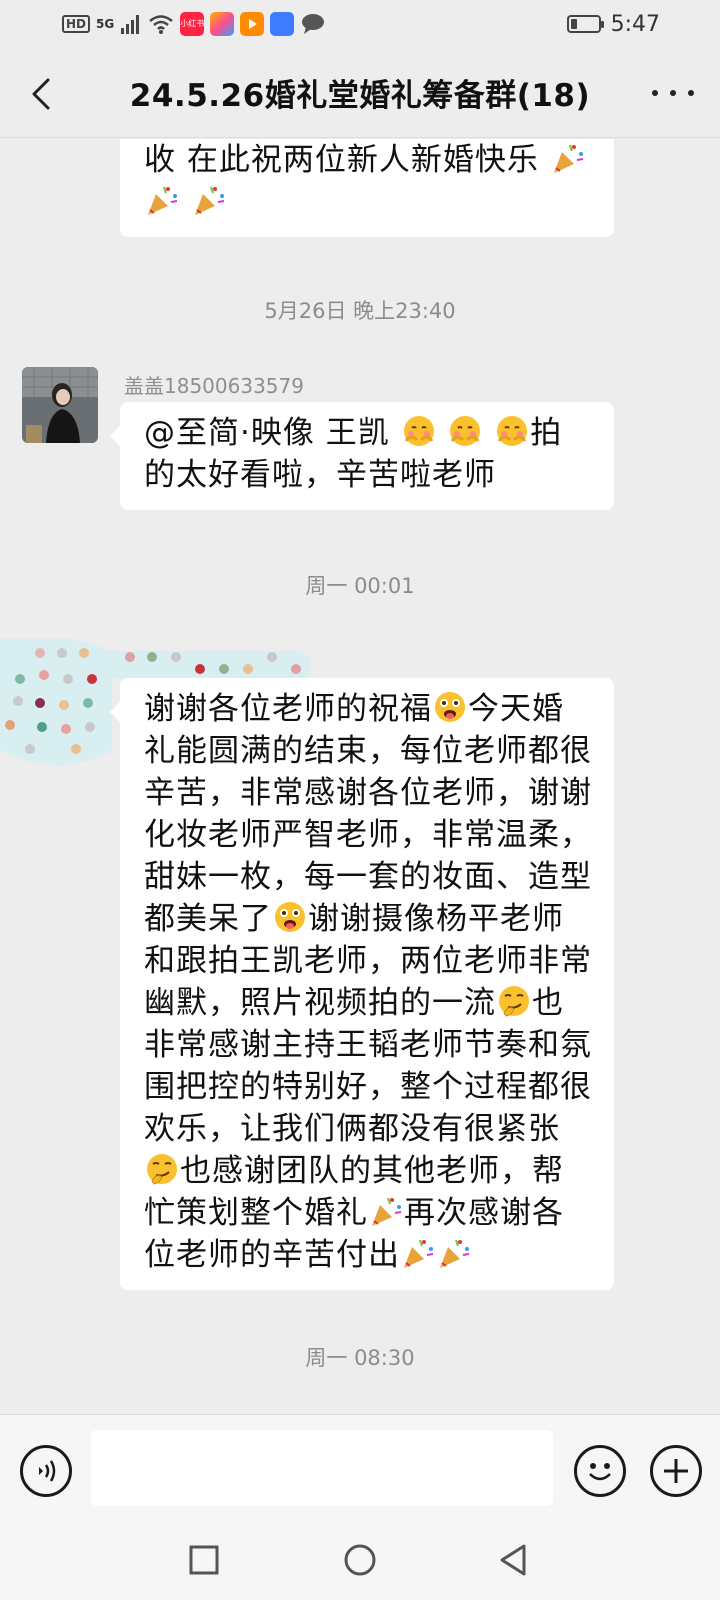  I want to click on hd-badge: HD, so click(76, 24).